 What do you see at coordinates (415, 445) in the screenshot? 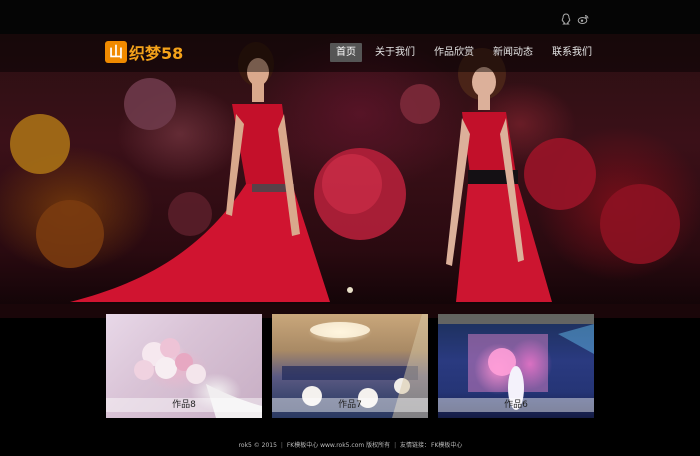
I see `footer-links-label: 友情链接：` at bounding box center [415, 445].